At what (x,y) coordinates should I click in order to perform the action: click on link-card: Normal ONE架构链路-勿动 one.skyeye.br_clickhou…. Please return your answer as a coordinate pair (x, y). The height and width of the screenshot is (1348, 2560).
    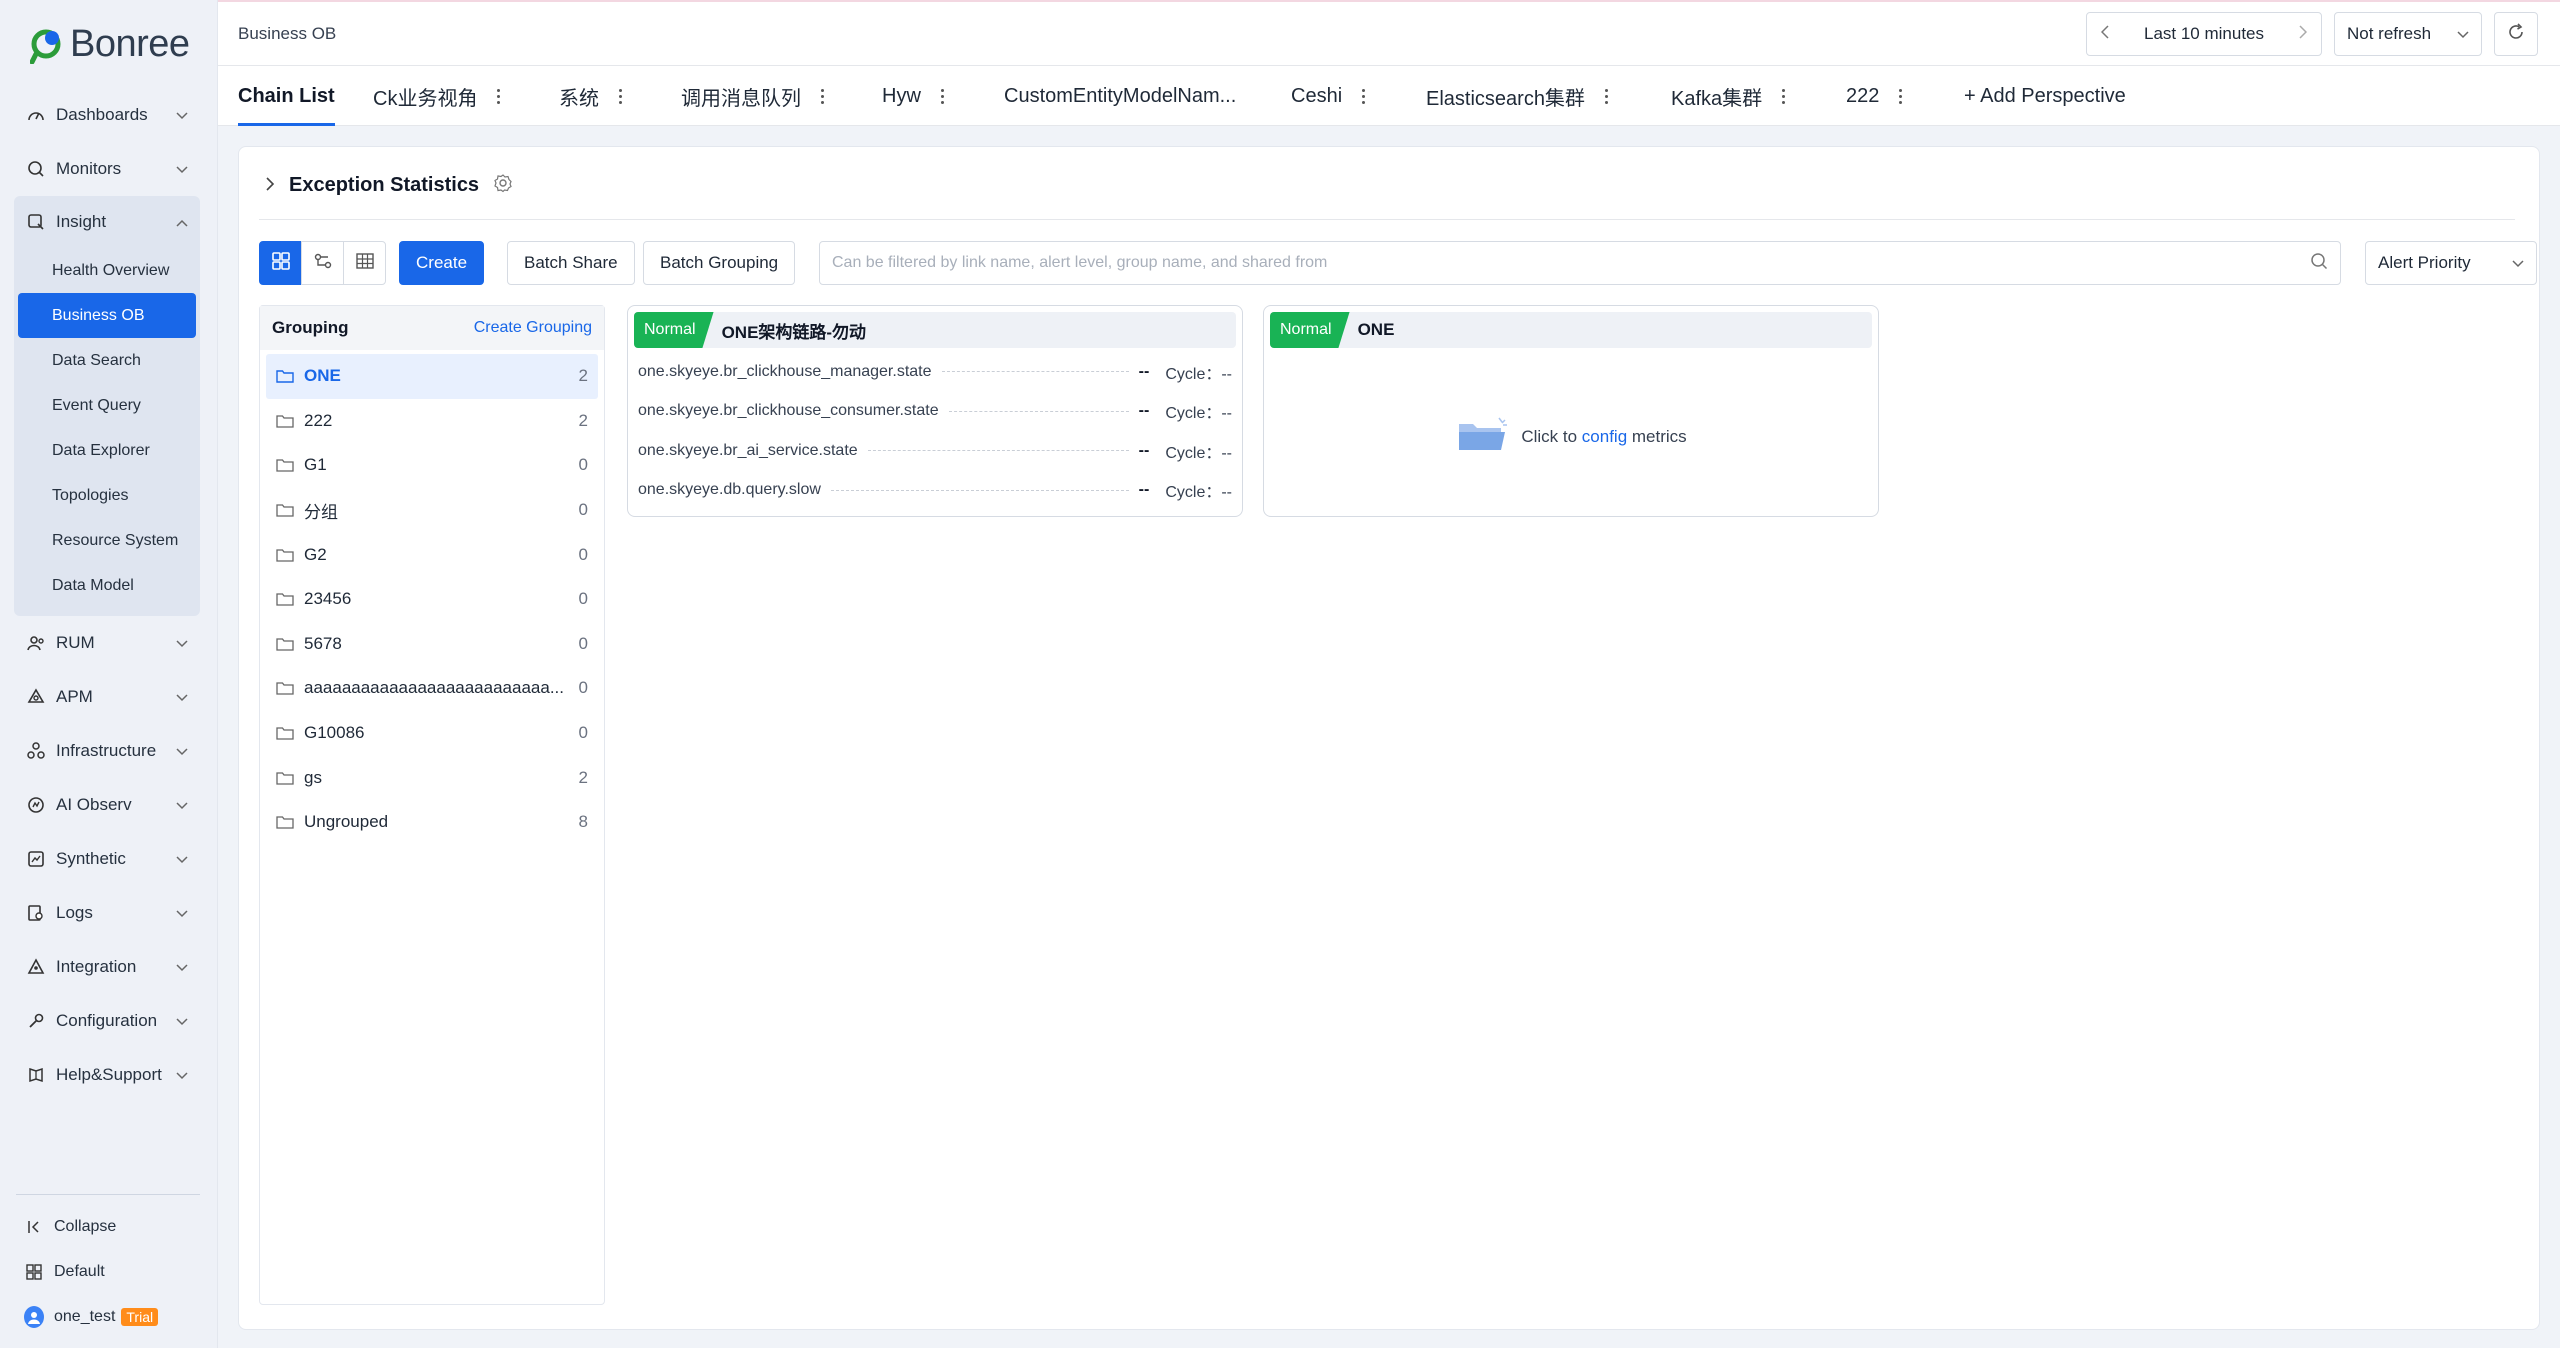
    Looking at the image, I should click on (935, 411).